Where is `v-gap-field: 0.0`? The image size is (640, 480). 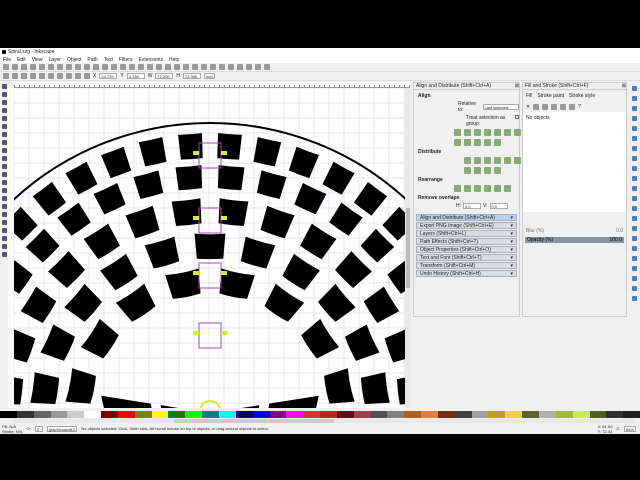
v-gap-field: 0.0 is located at coordinates (498, 206).